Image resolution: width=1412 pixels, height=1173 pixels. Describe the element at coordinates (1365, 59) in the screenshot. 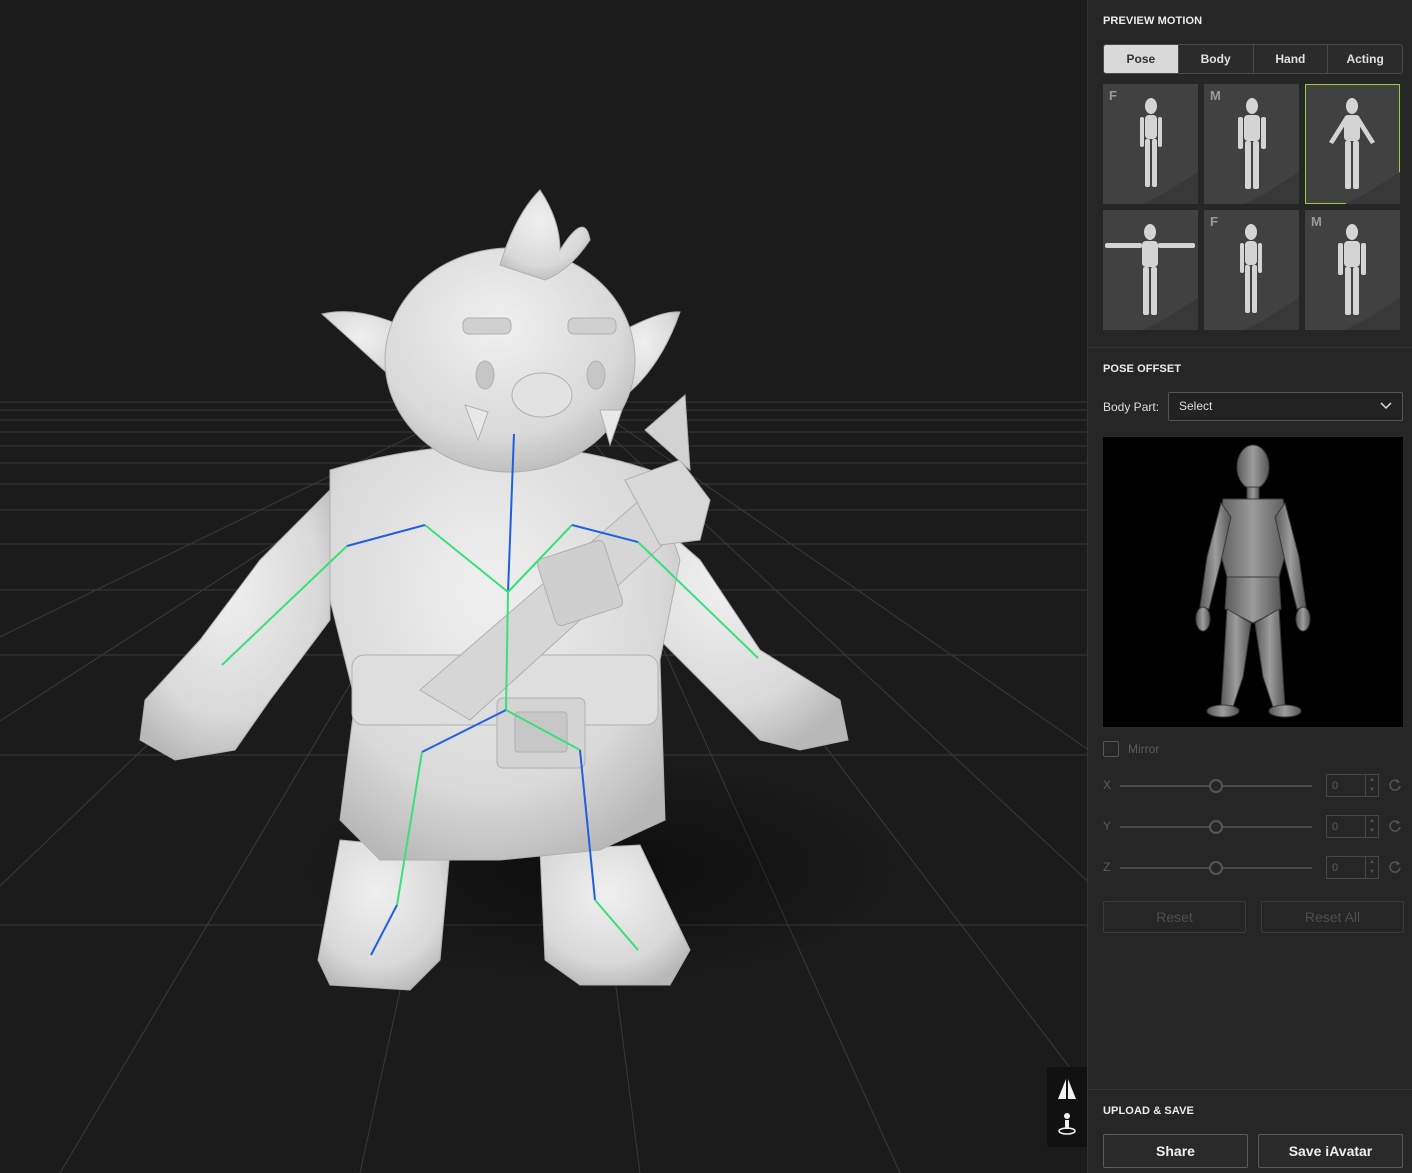

I see `tab-acting: Acting` at that location.